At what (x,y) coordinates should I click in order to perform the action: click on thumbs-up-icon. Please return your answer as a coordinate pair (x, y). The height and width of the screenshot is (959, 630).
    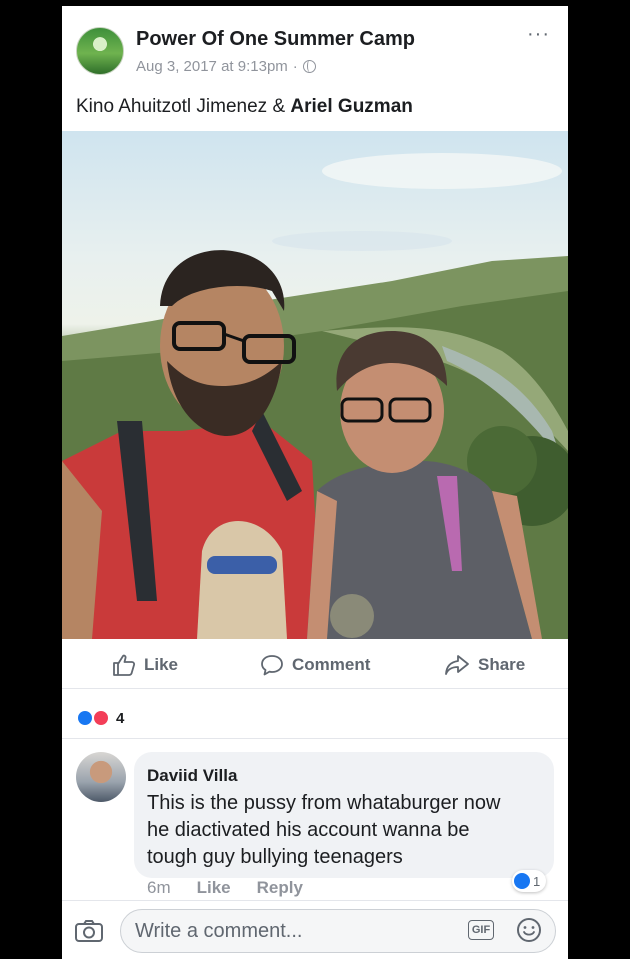
    Looking at the image, I should click on (124, 665).